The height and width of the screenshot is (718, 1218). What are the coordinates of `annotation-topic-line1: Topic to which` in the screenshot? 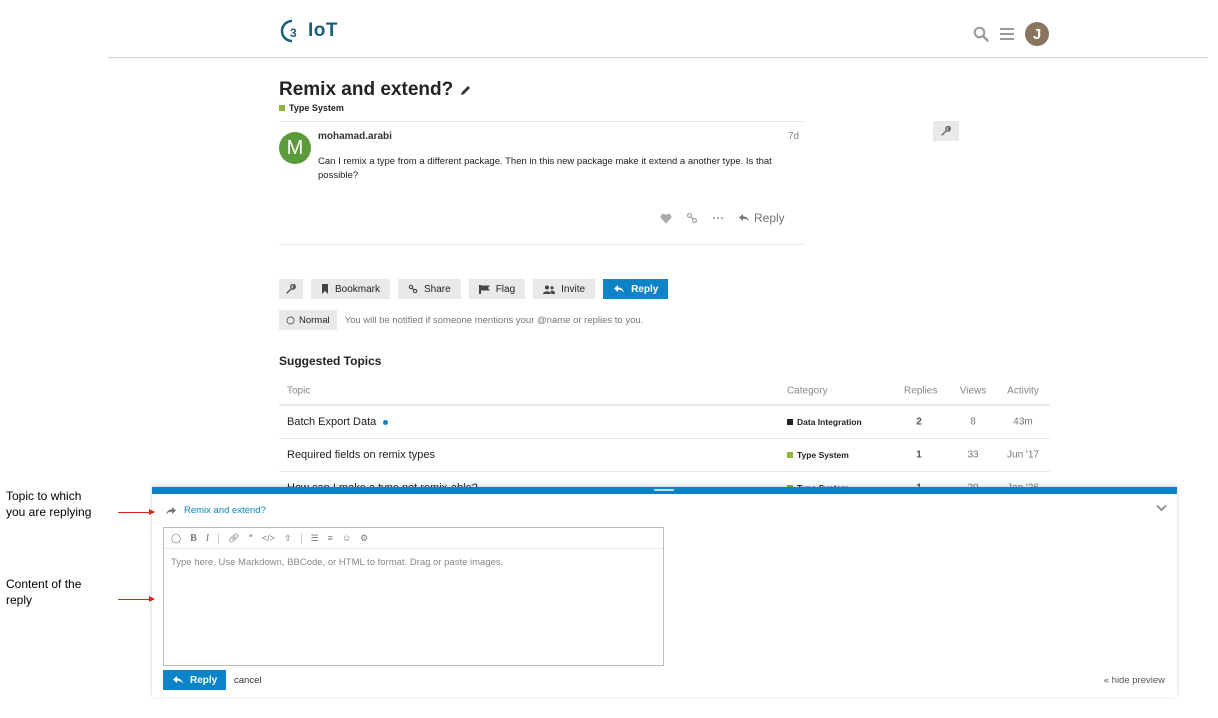 It's located at (44, 496).